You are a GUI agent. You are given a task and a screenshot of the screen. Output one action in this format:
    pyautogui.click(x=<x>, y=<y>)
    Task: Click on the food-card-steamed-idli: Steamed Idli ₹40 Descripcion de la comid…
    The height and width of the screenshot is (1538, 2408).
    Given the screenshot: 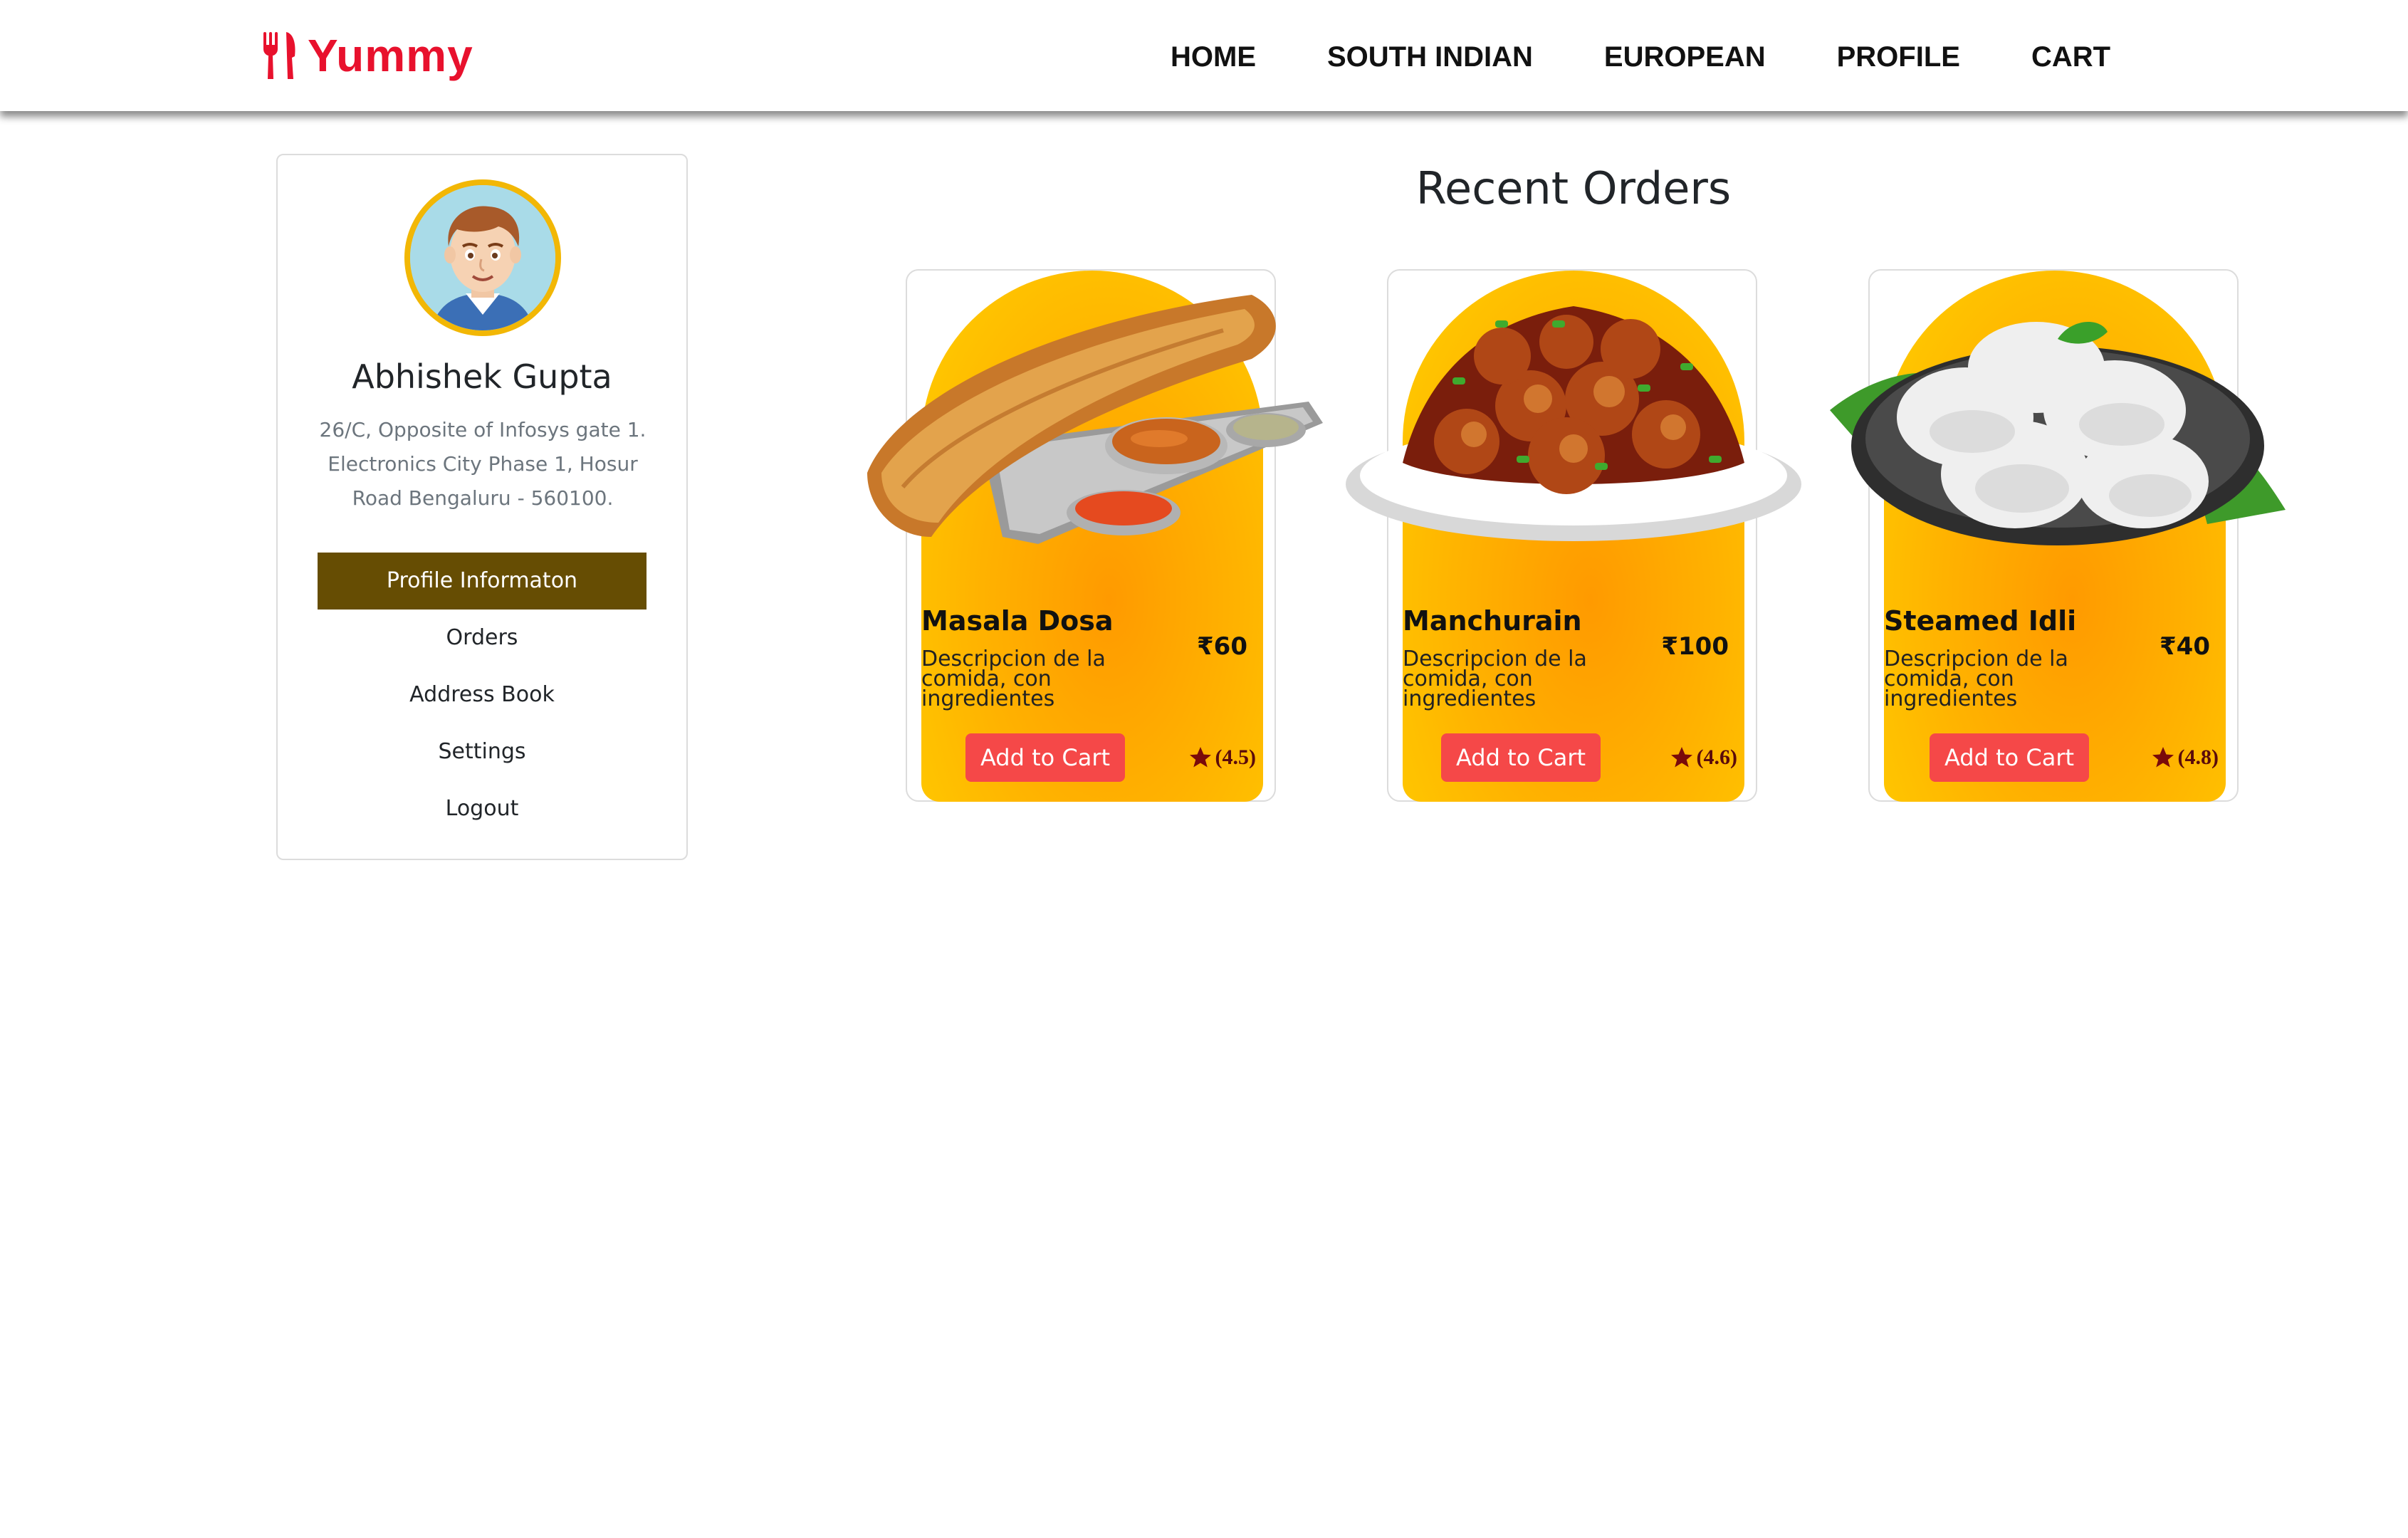 What is the action you would take?
    pyautogui.click(x=2058, y=535)
    